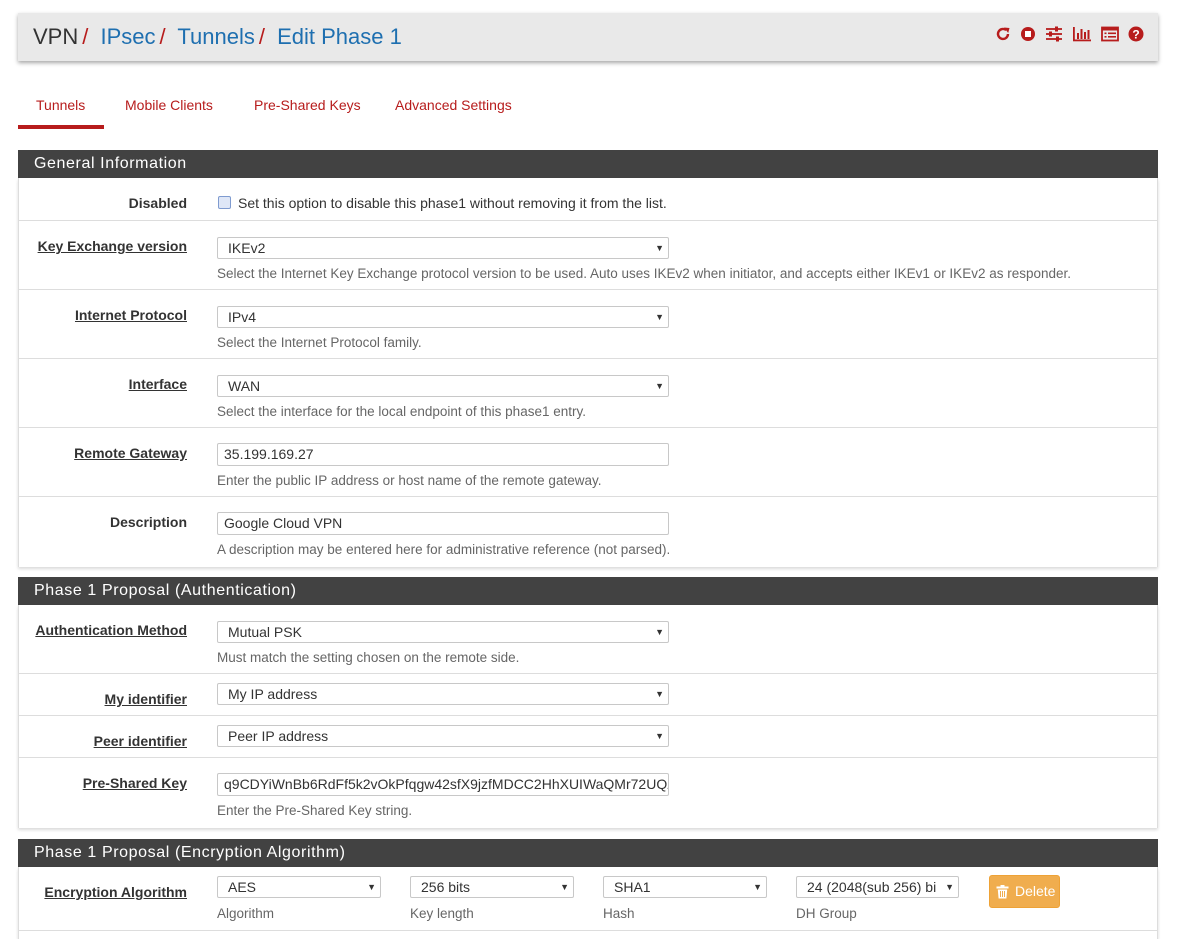 The height and width of the screenshot is (939, 1196). Describe the element at coordinates (442, 913) in the screenshot. I see `key-length-caption: Key length` at that location.